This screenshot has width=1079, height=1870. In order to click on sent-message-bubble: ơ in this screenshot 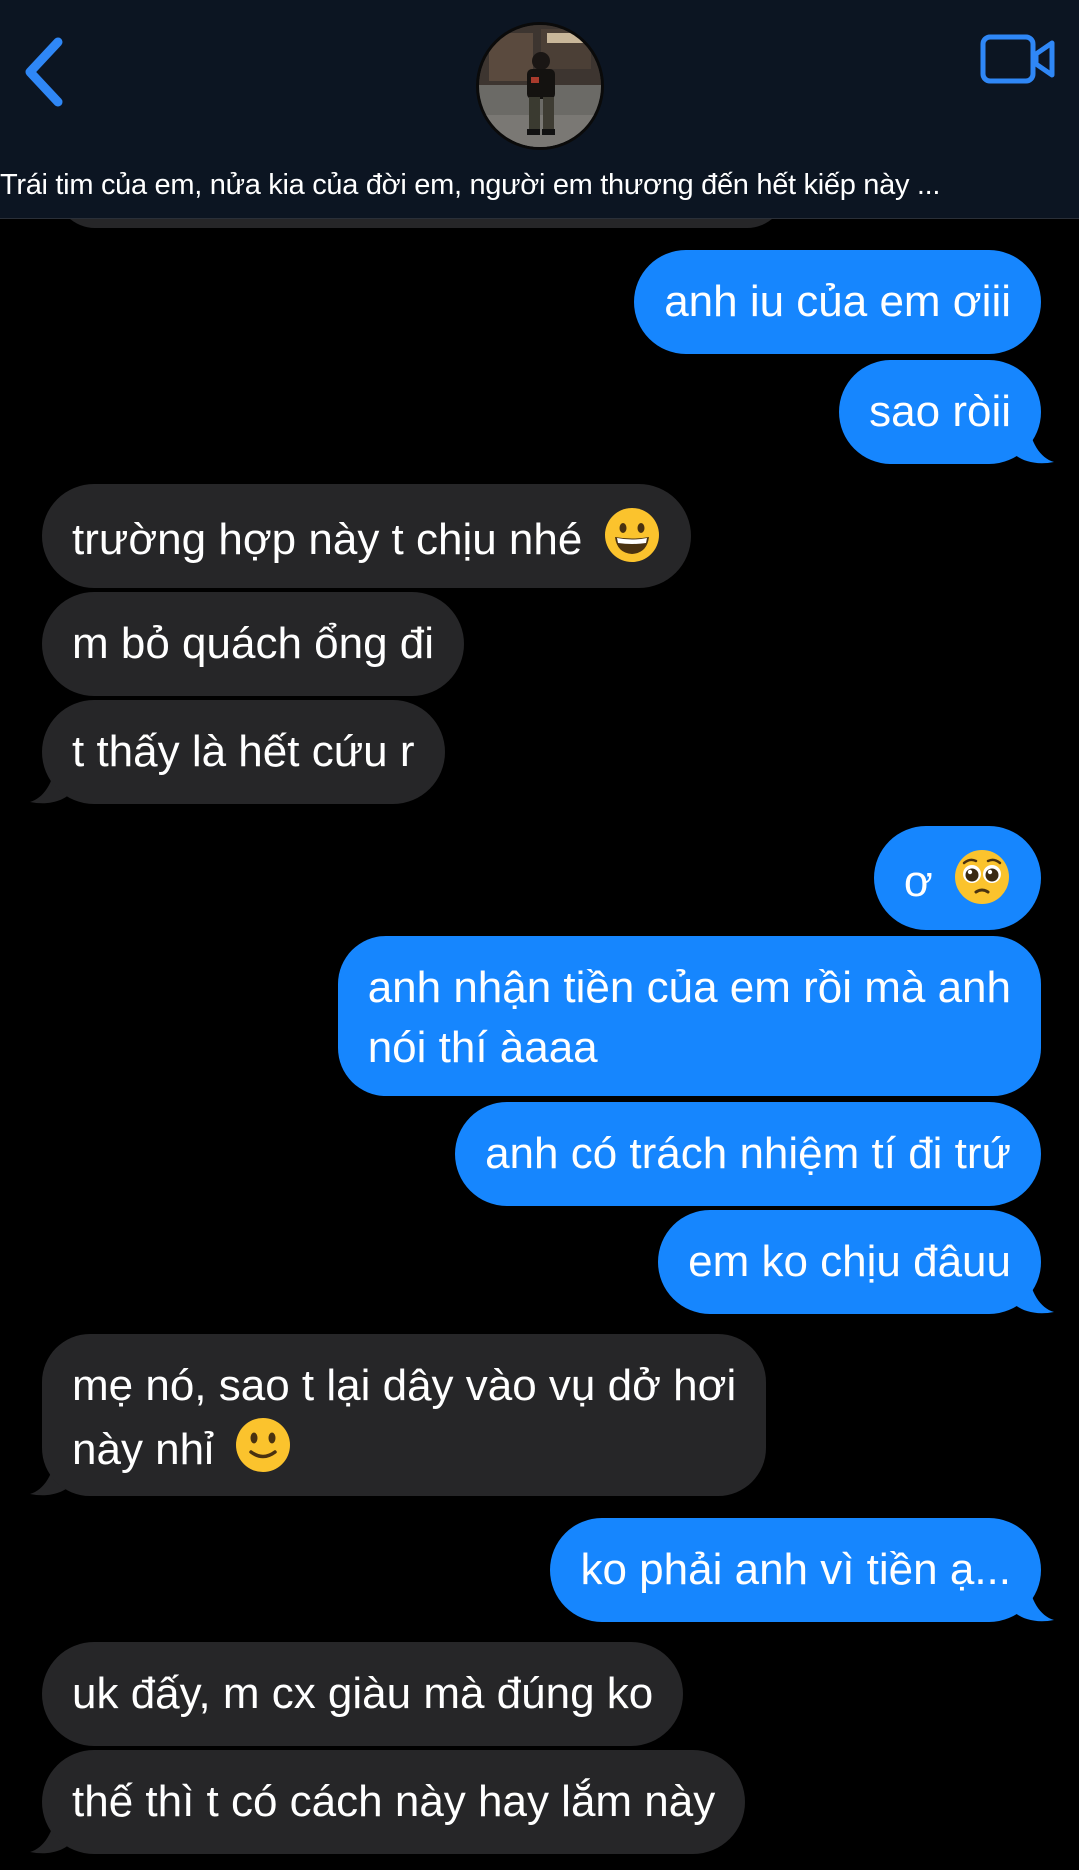, I will do `click(957, 878)`.